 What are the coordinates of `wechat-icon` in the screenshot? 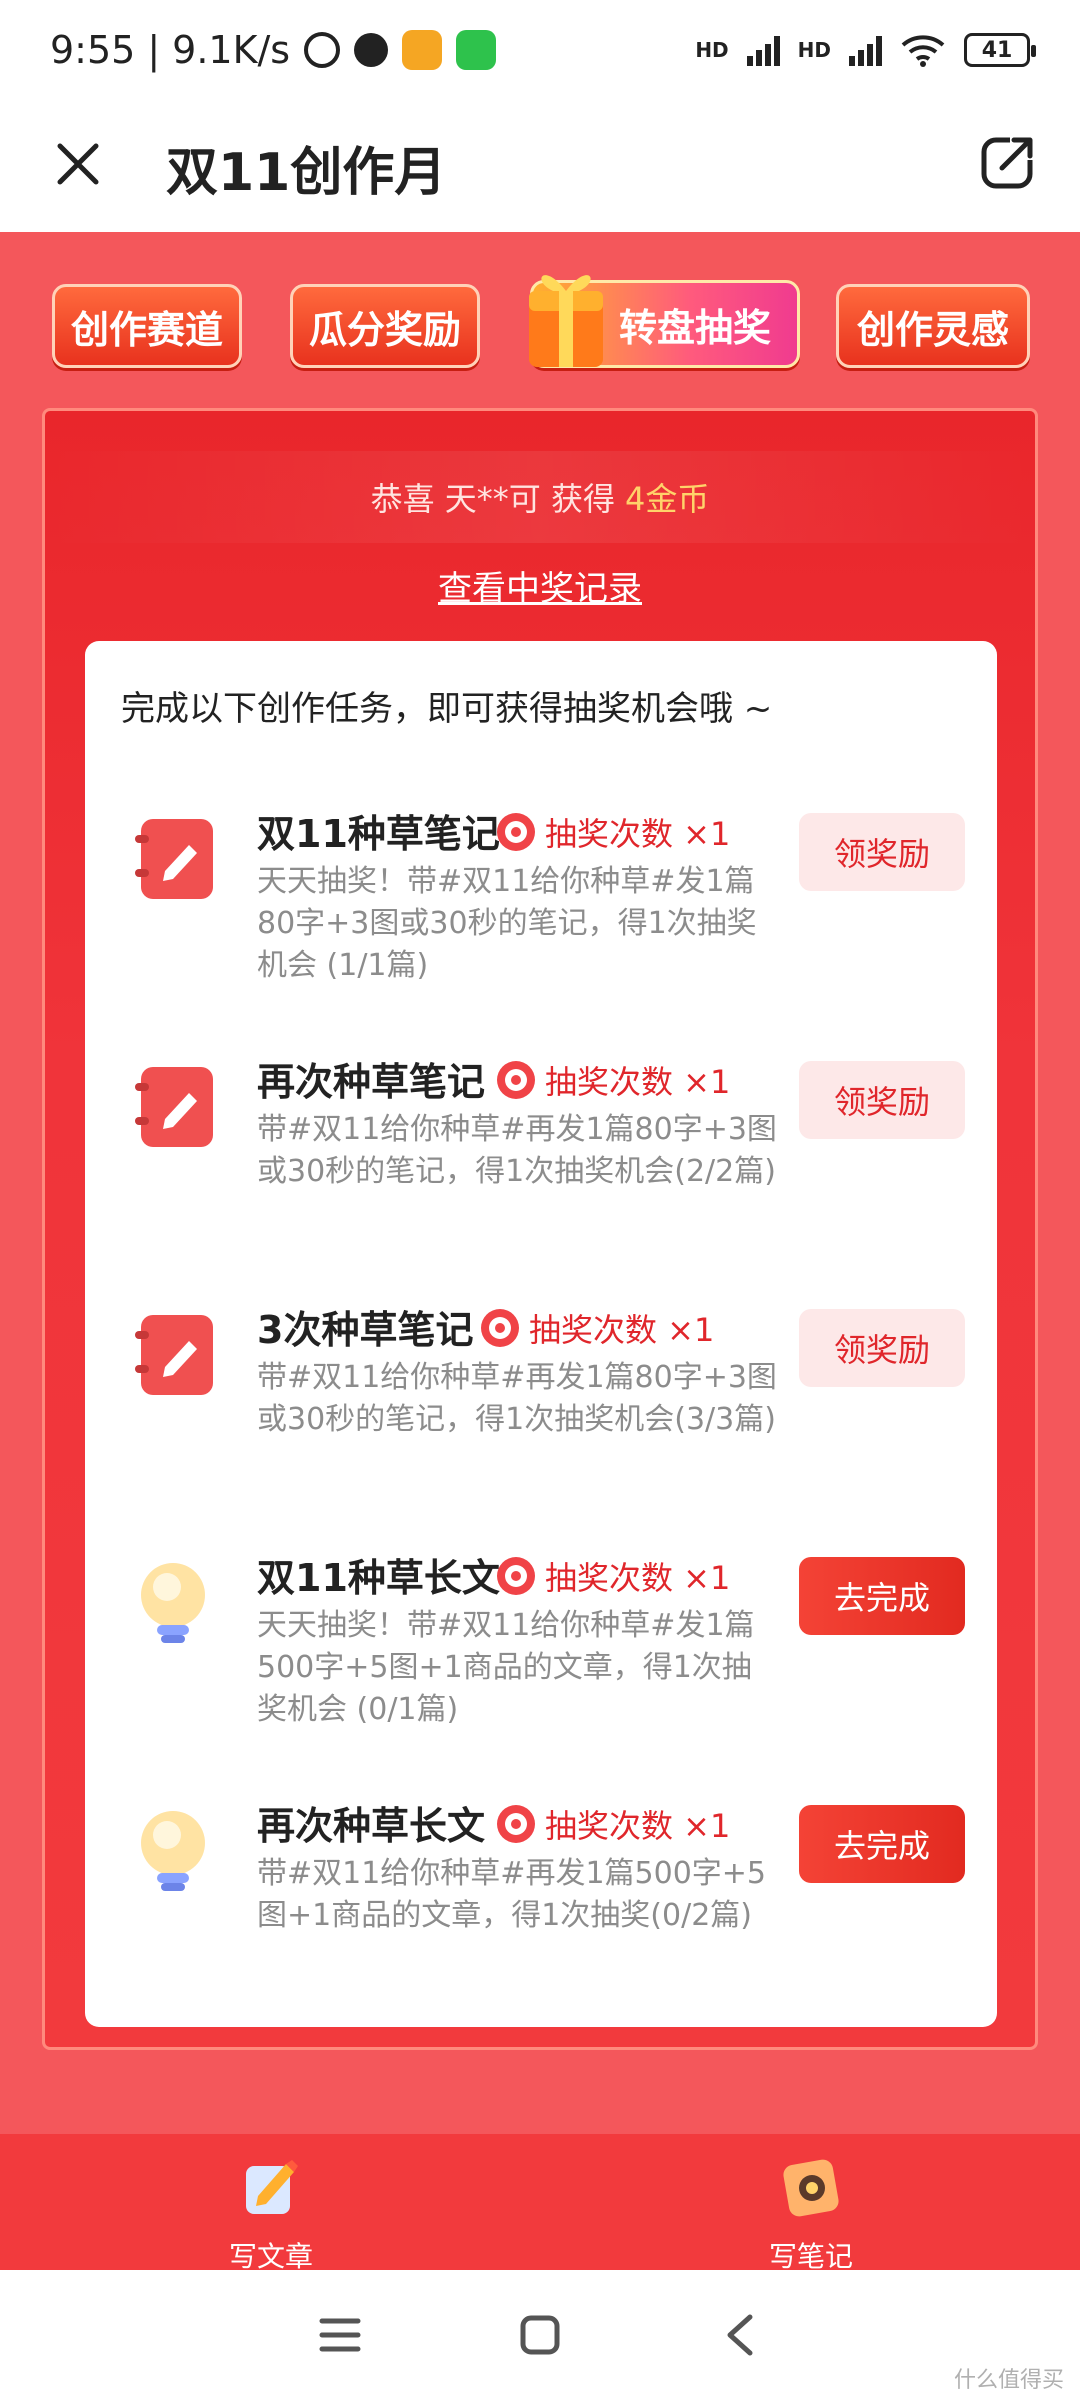 It's located at (476, 50).